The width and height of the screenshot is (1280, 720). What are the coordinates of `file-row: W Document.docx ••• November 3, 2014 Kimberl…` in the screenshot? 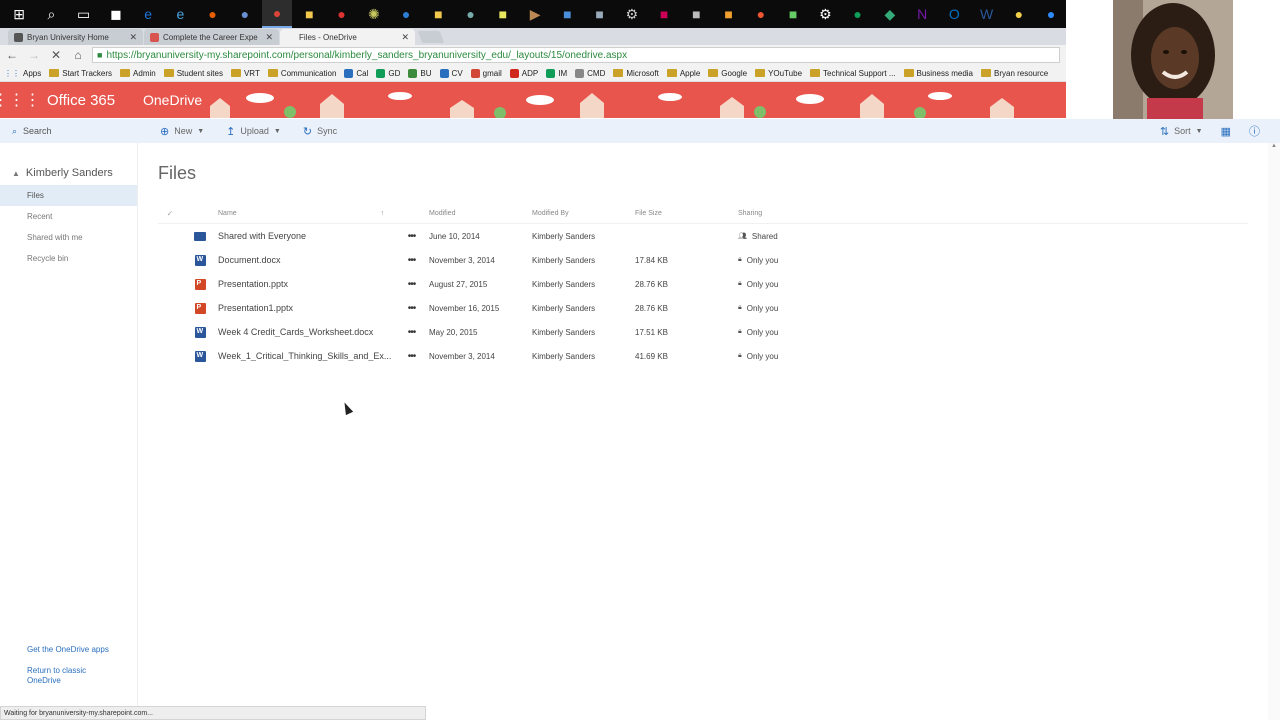 It's located at (703, 260).